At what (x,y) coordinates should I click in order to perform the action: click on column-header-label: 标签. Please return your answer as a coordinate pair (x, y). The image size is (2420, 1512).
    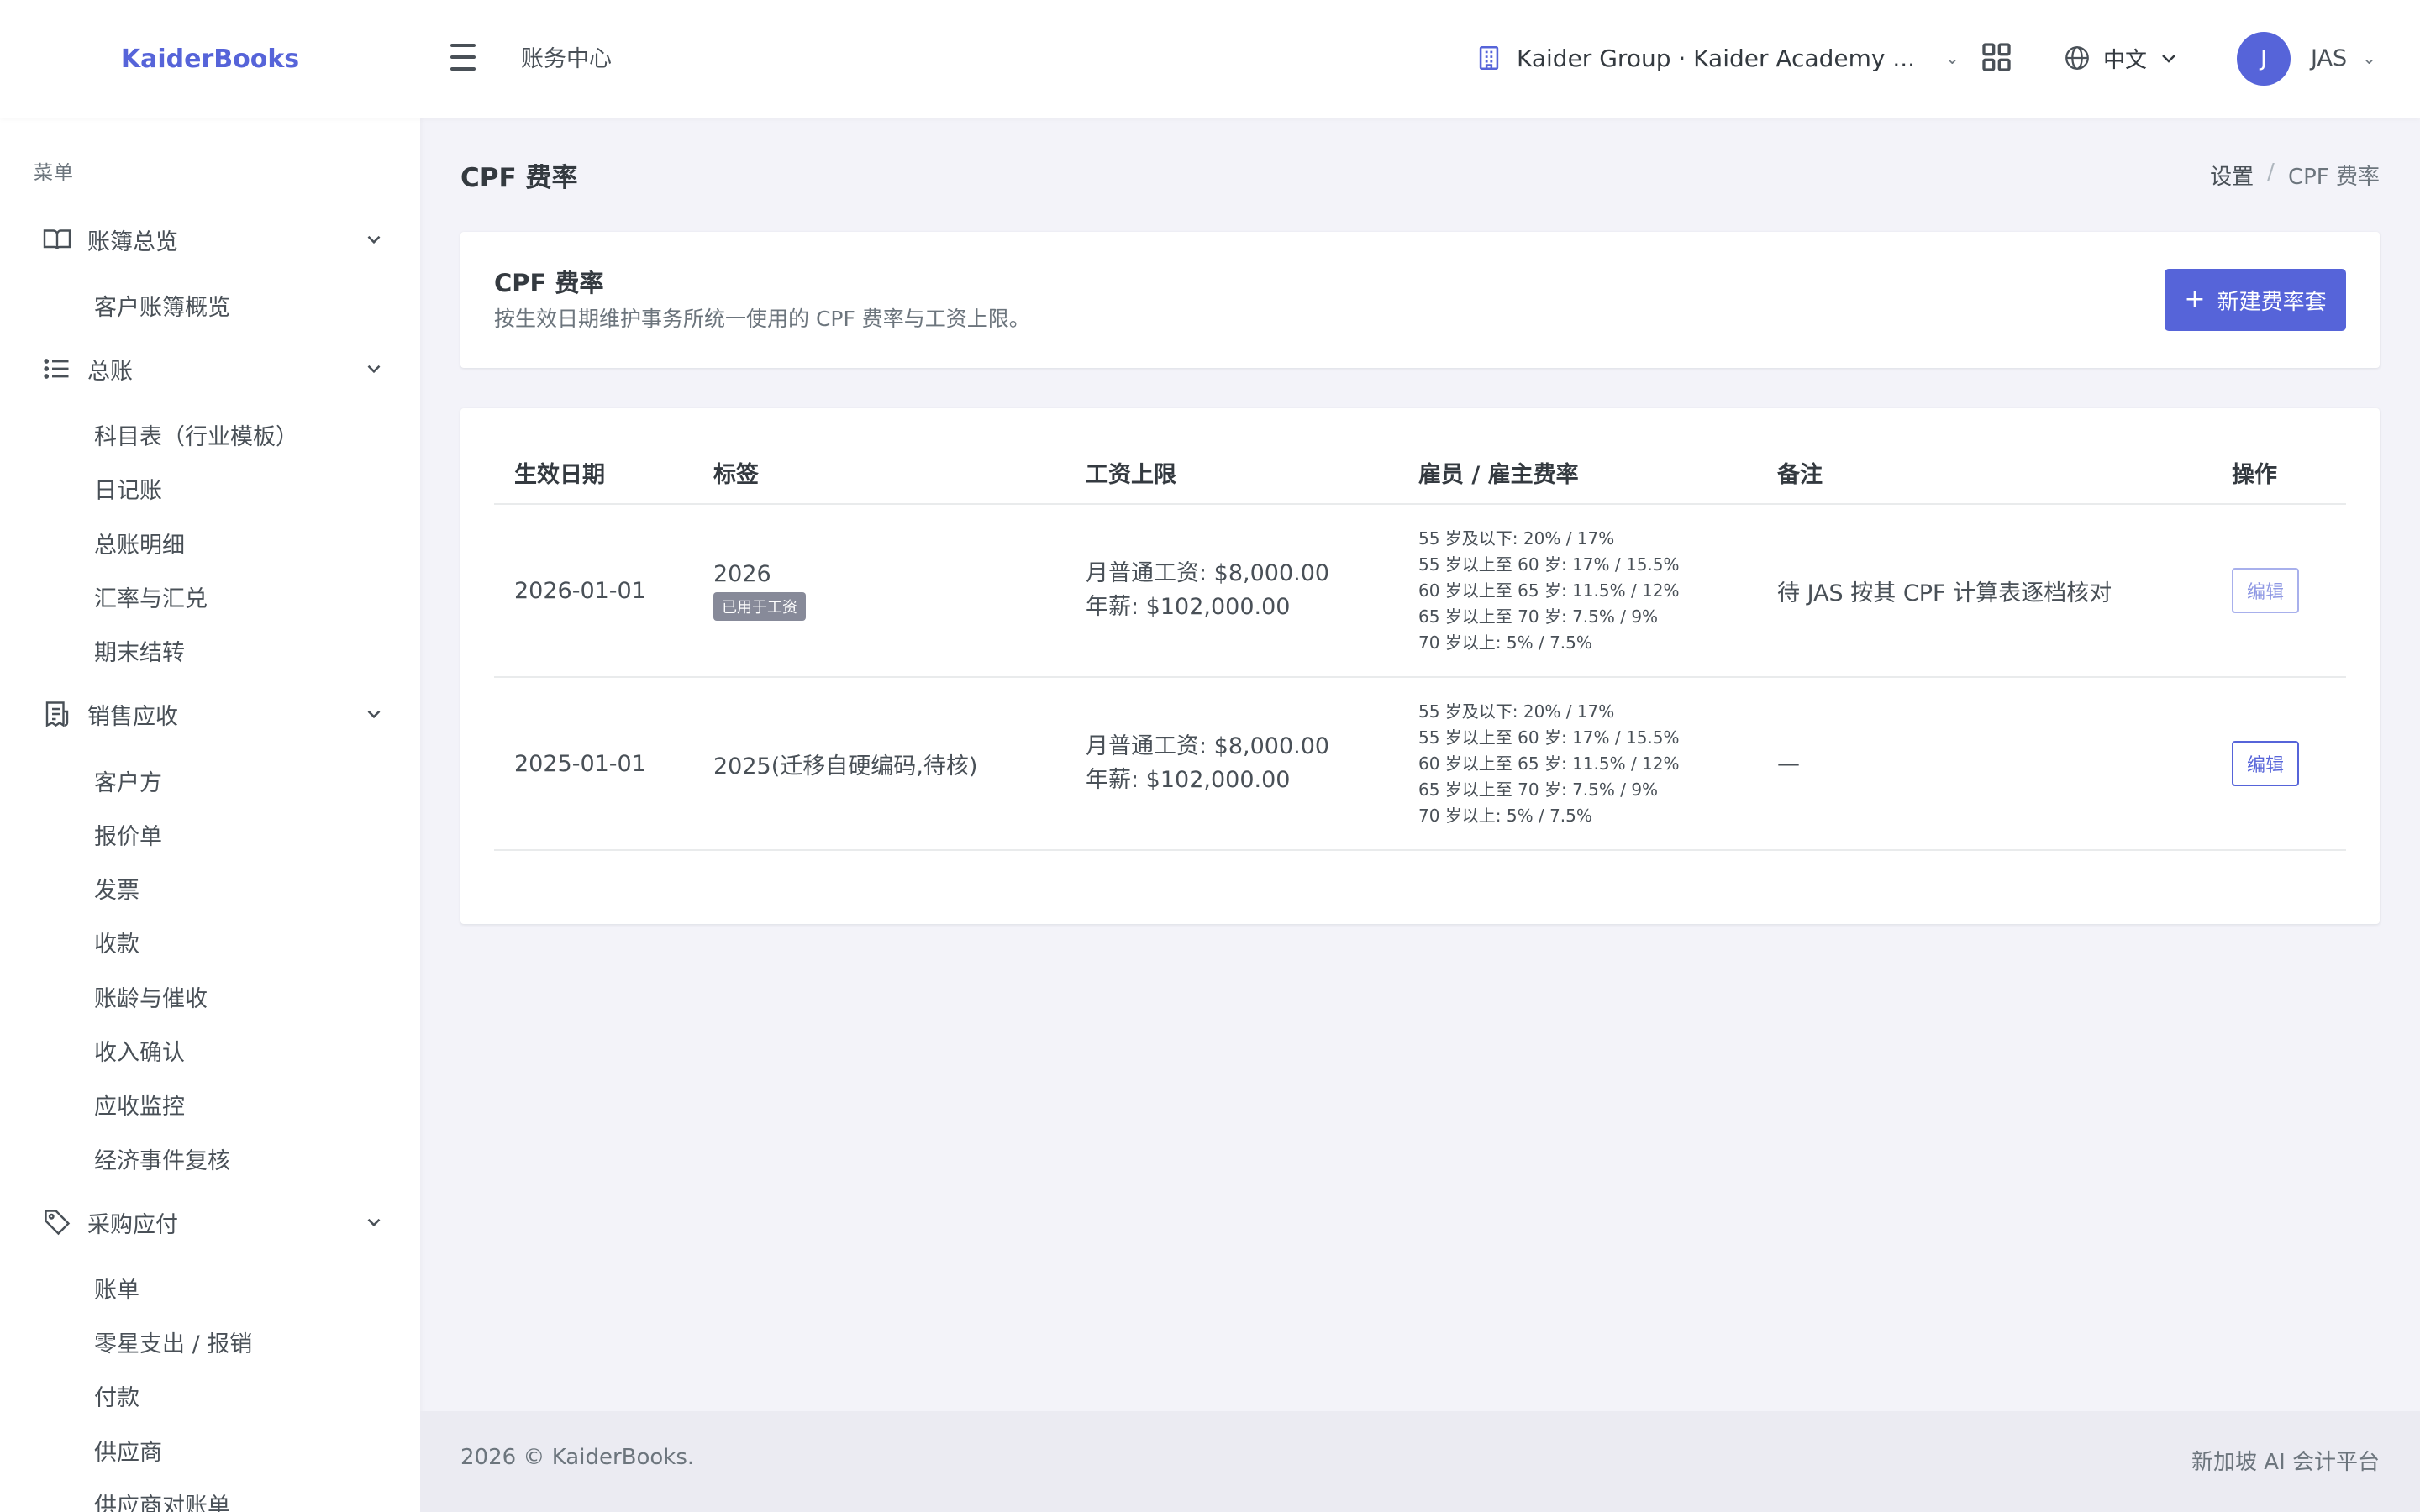
    Looking at the image, I should click on (879, 473).